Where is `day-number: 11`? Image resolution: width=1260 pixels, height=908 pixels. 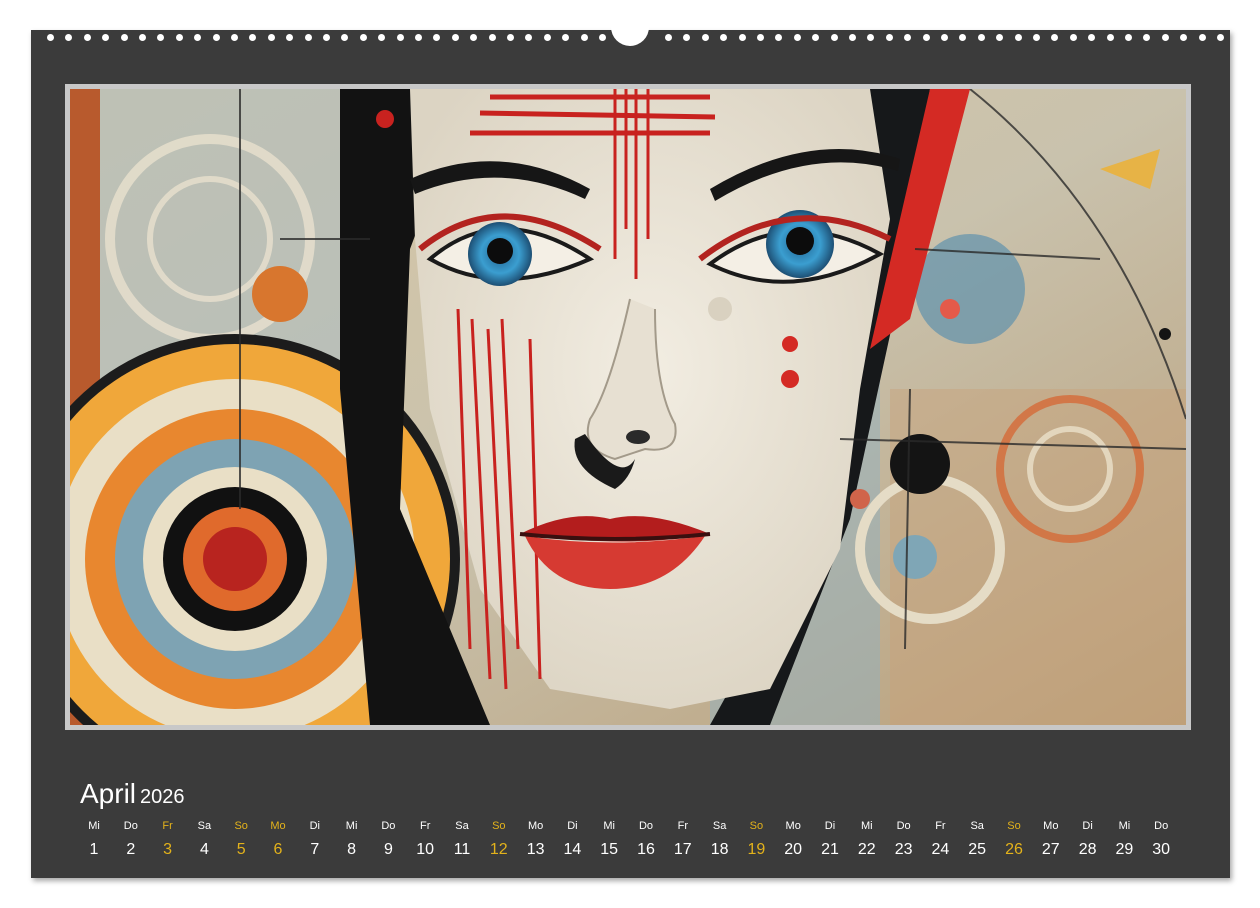
day-number: 11 is located at coordinates (462, 849).